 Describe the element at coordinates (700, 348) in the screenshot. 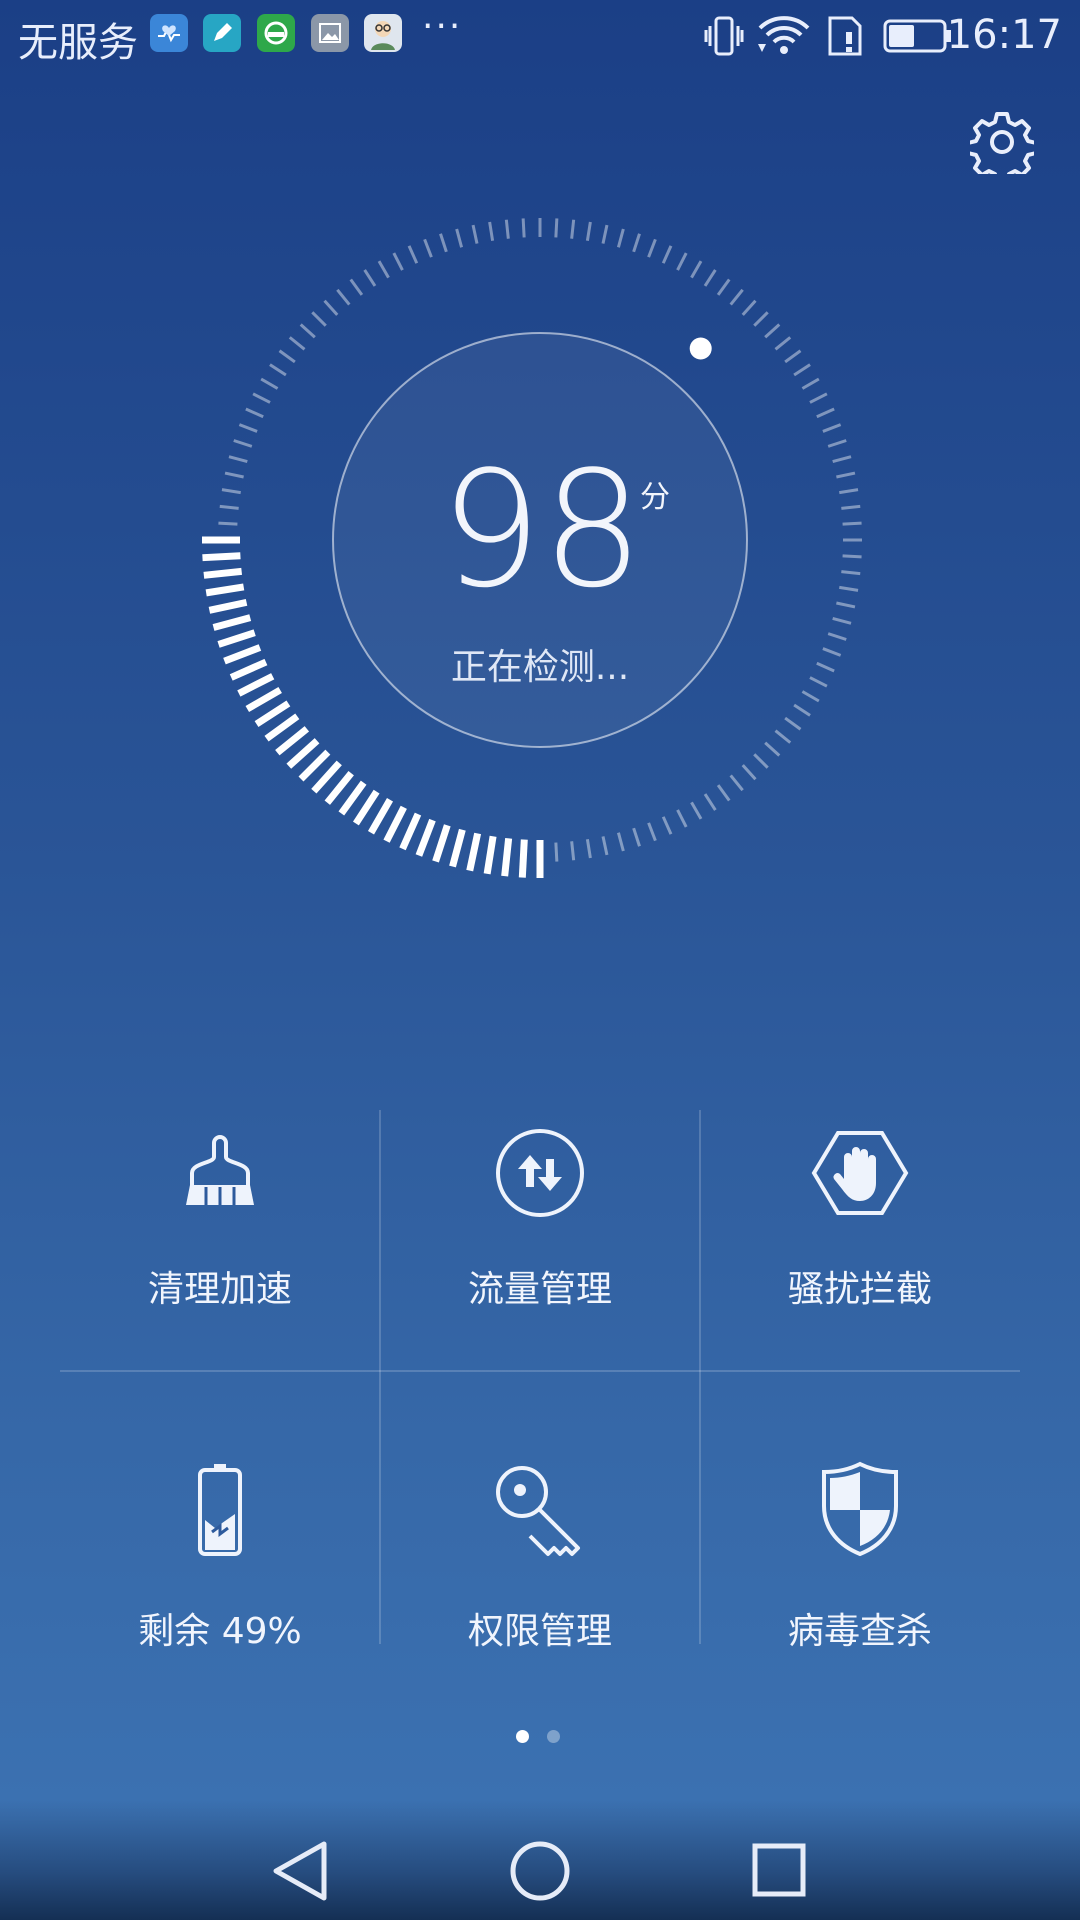

I see `scan-indicator-dot` at that location.